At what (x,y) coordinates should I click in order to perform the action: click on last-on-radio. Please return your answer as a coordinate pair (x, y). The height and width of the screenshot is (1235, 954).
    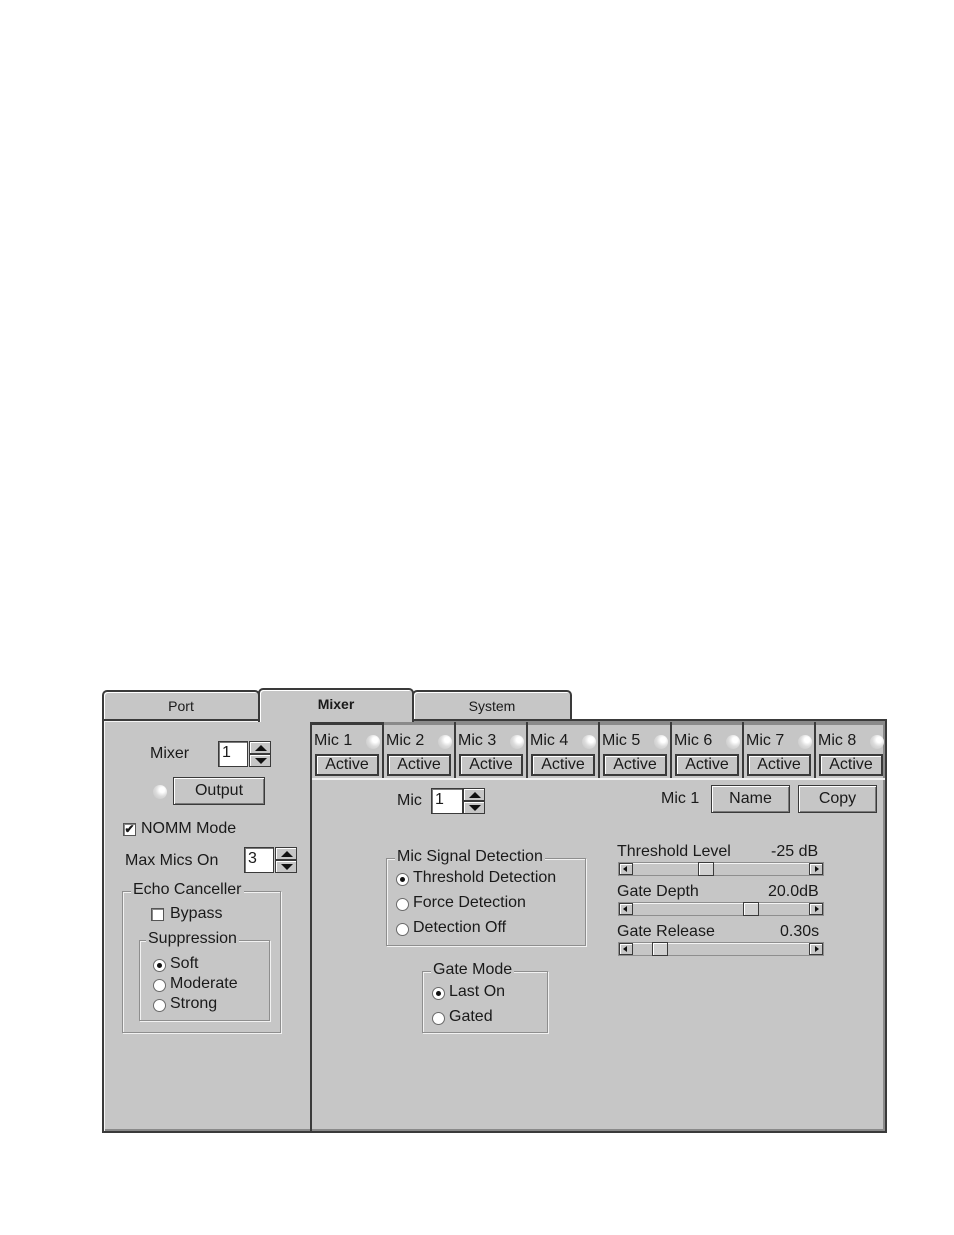
    Looking at the image, I should click on (438, 993).